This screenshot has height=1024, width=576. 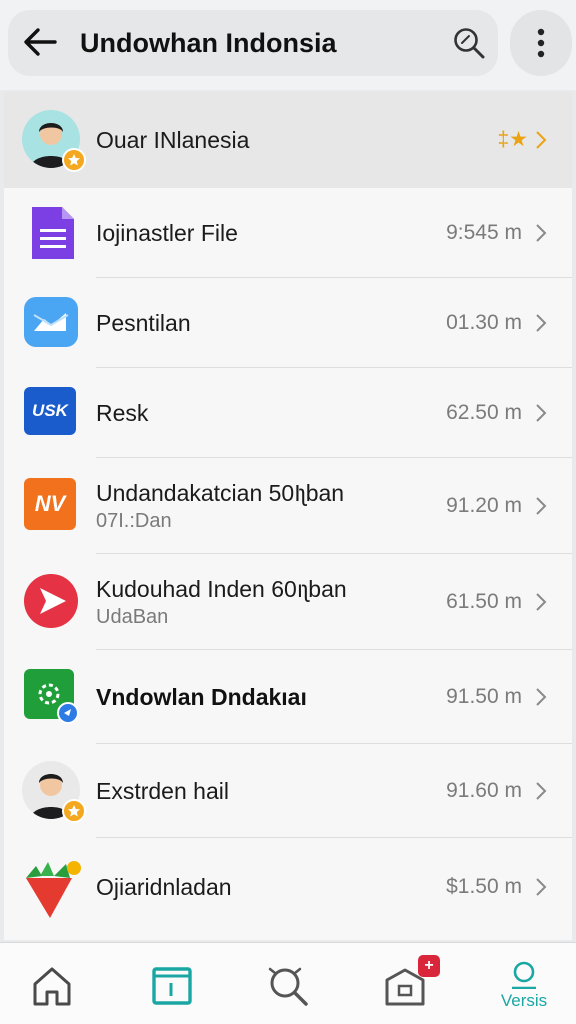 I want to click on arrow-left-icon, so click(x=40, y=42).